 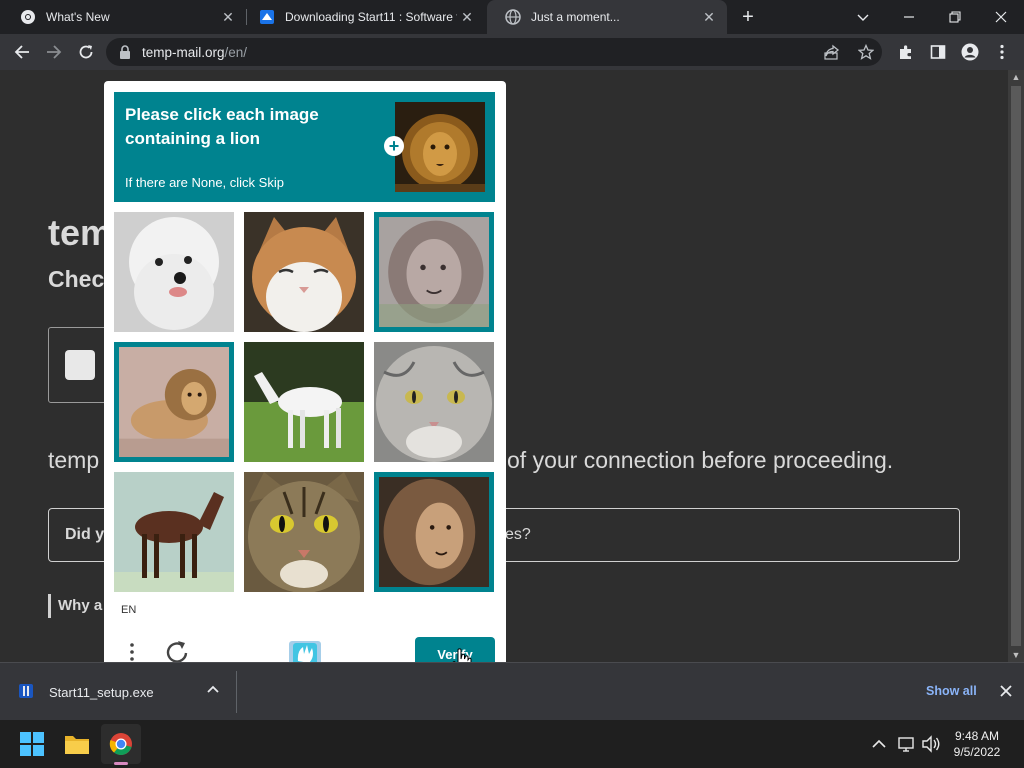 What do you see at coordinates (434, 402) in the screenshot?
I see `image-tile-6-cat` at bounding box center [434, 402].